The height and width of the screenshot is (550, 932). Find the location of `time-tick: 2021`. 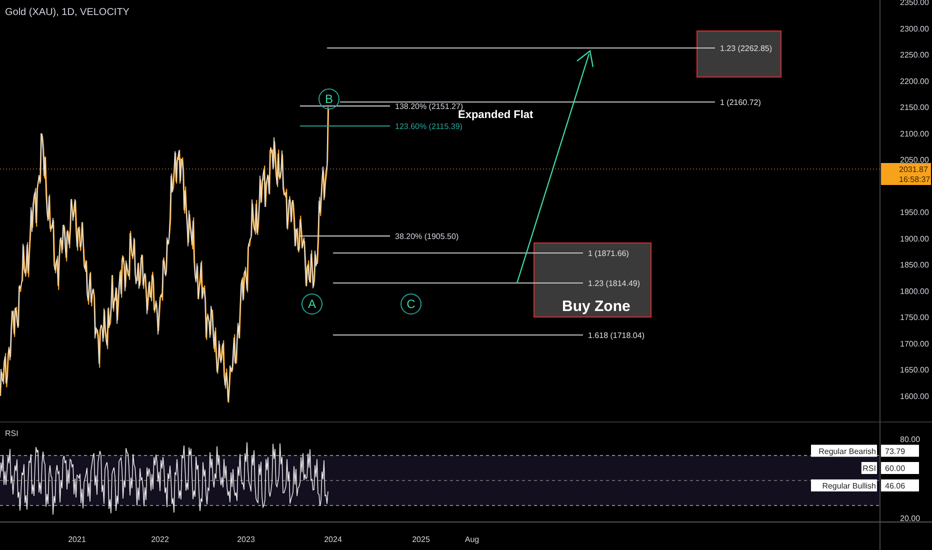

time-tick: 2021 is located at coordinates (77, 539).